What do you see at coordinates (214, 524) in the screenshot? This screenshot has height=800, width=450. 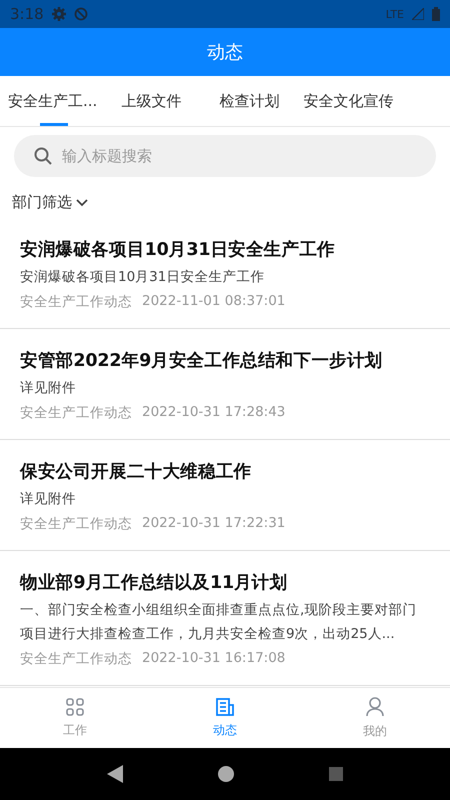 I see `article-time: 2022-10-31 17:22:31` at bounding box center [214, 524].